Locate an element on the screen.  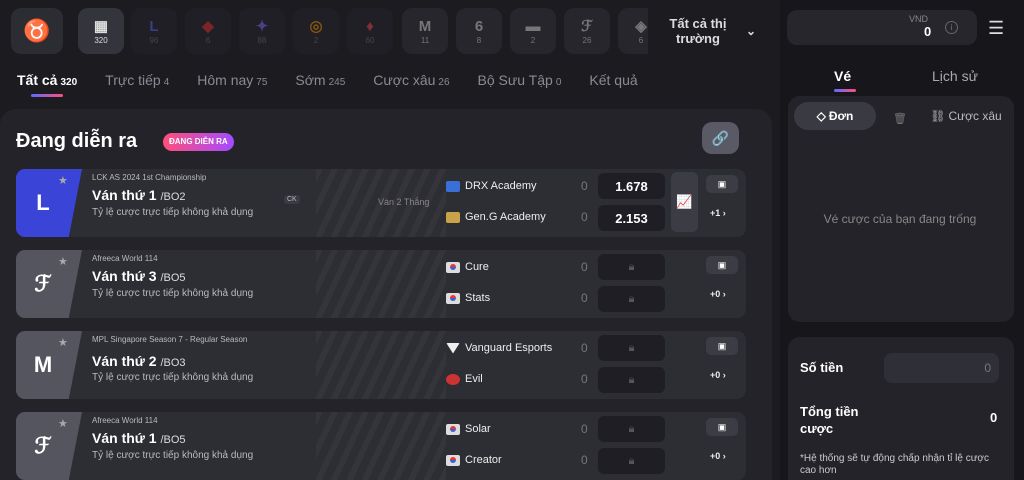
game-all: ▦ 320 is located at coordinates (101, 31).